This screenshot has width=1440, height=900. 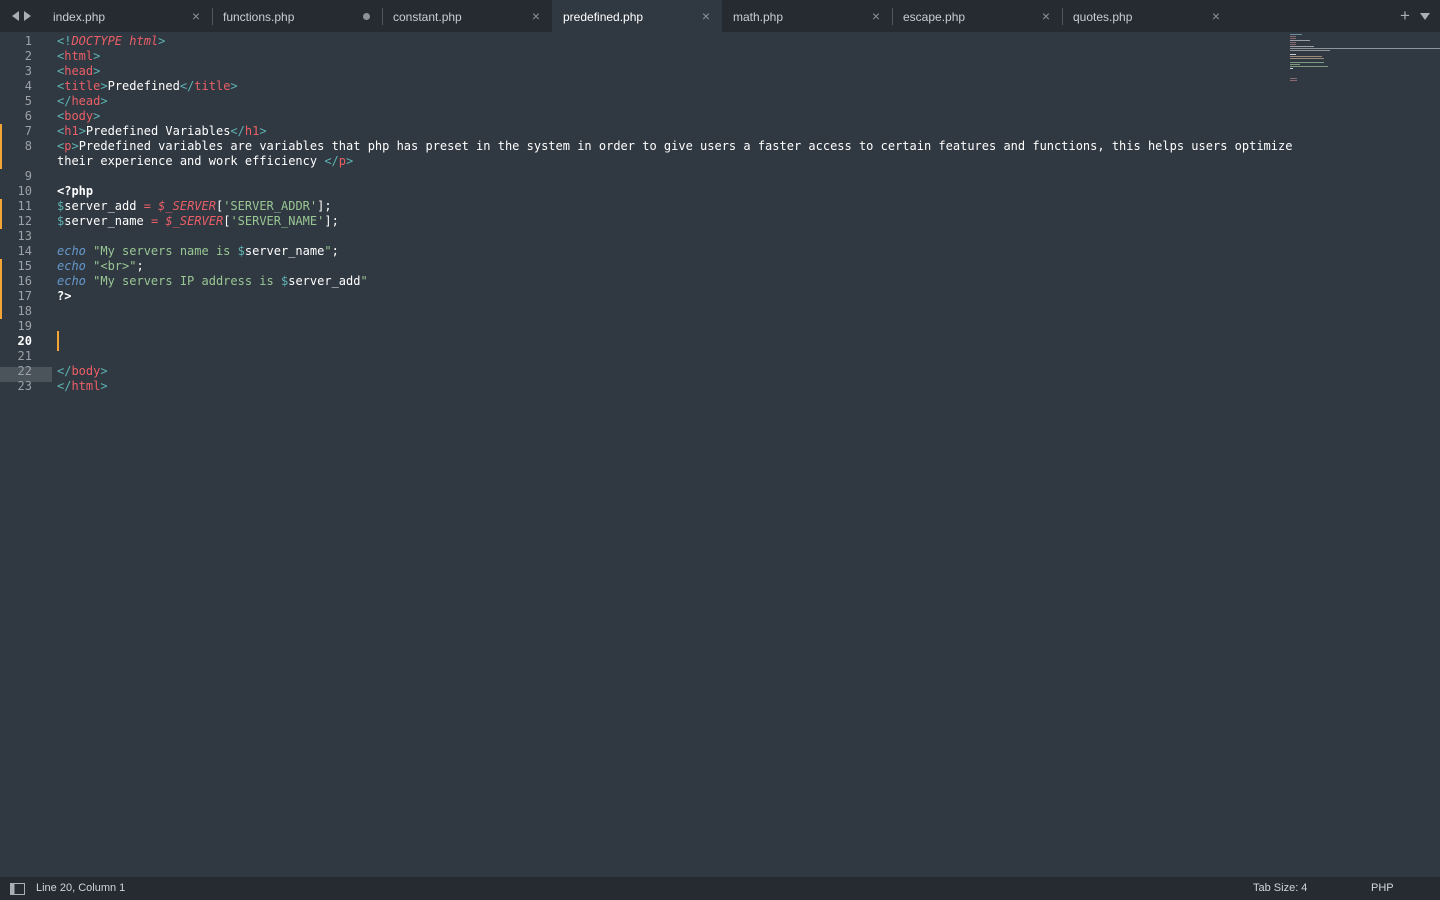 I want to click on minimap, so click(x=1364, y=62).